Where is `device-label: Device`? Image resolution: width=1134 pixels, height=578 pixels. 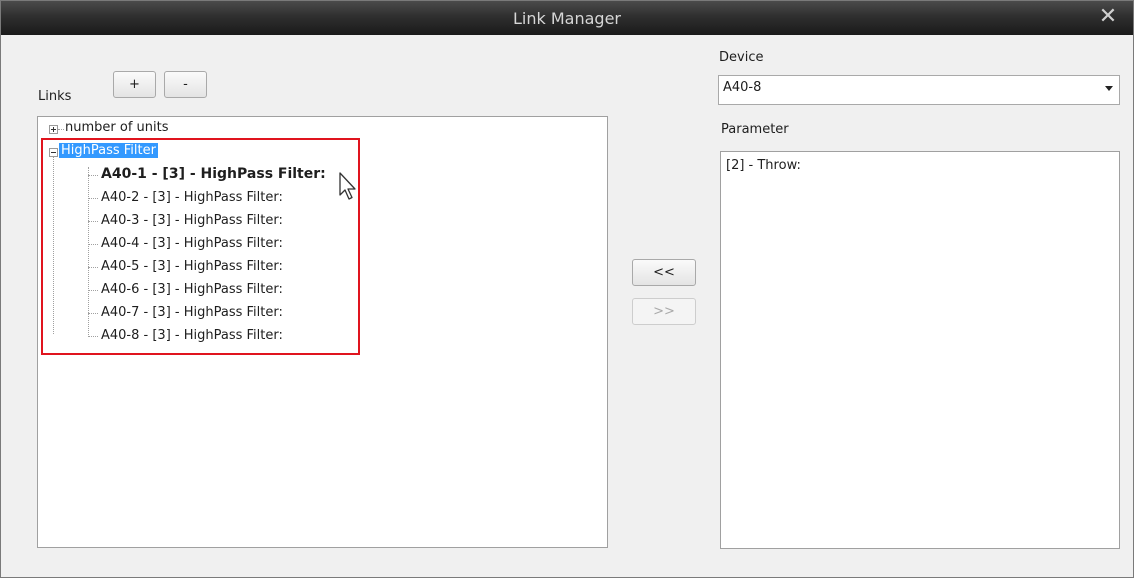
device-label: Device is located at coordinates (741, 57).